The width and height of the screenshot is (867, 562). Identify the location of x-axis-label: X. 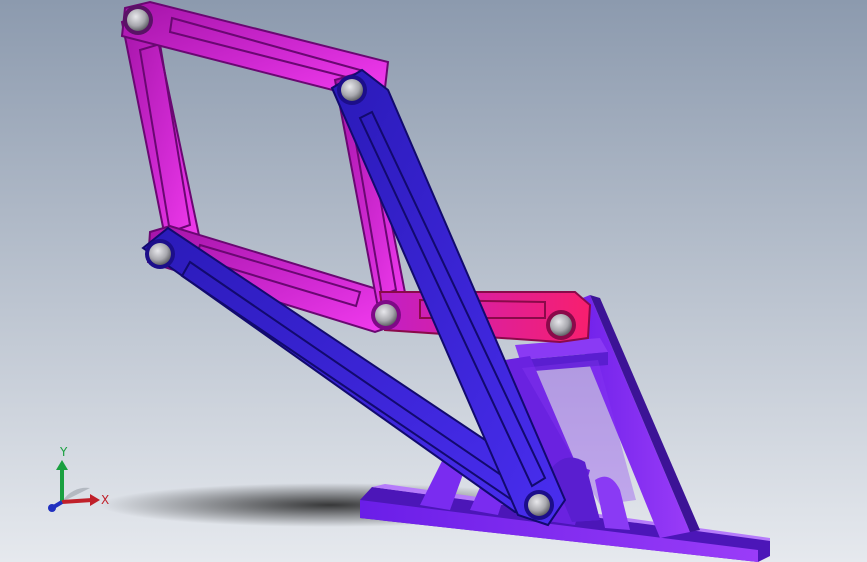
(105, 500).